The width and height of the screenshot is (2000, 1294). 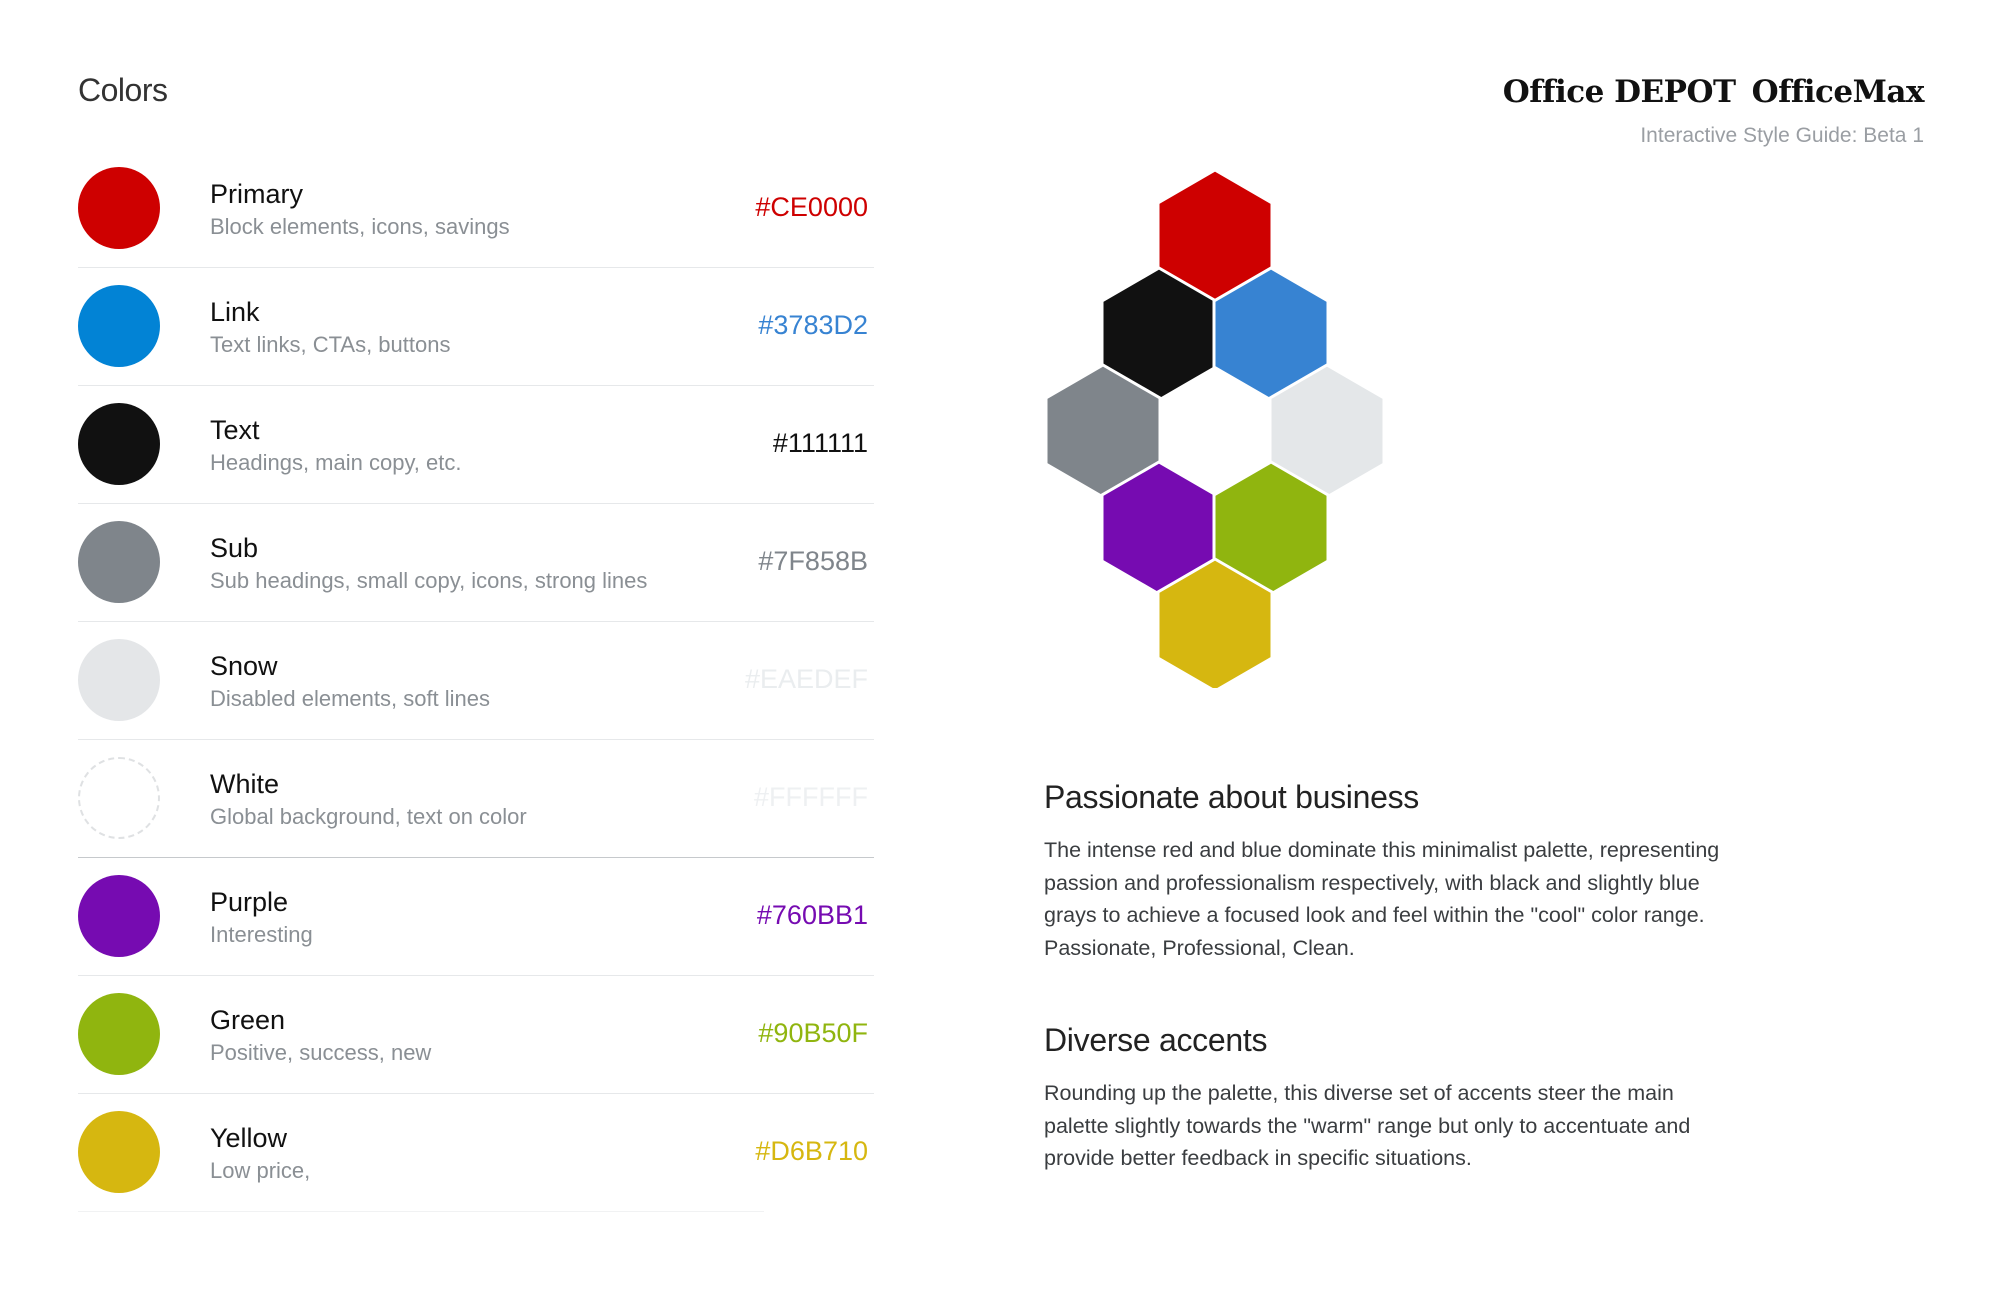 I want to click on color-row-yellow: Yellow Low price, #D6B710, so click(x=473, y=1153).